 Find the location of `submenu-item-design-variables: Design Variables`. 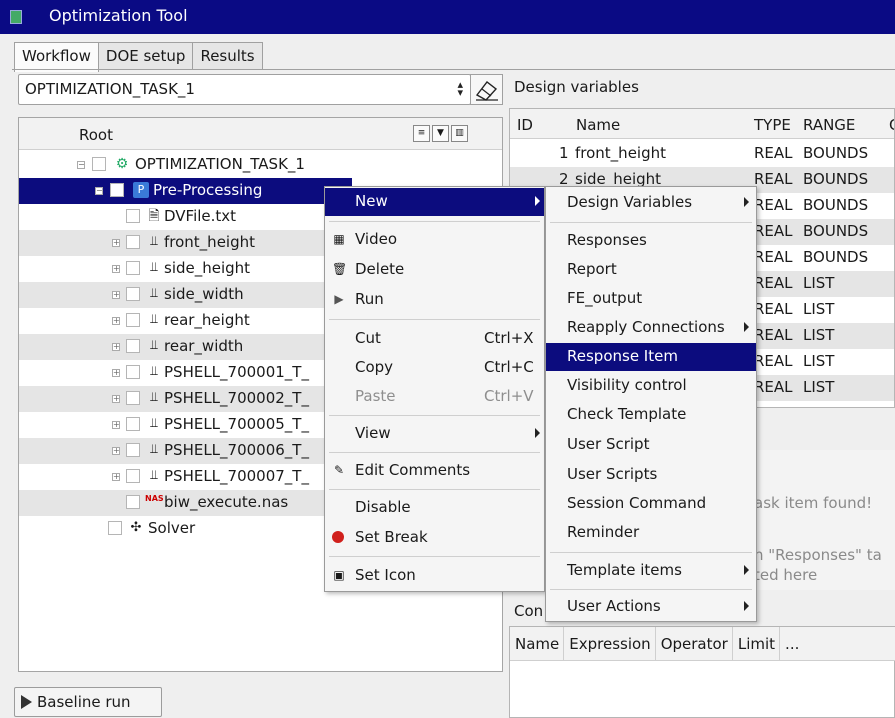

submenu-item-design-variables: Design Variables is located at coordinates (651, 203).